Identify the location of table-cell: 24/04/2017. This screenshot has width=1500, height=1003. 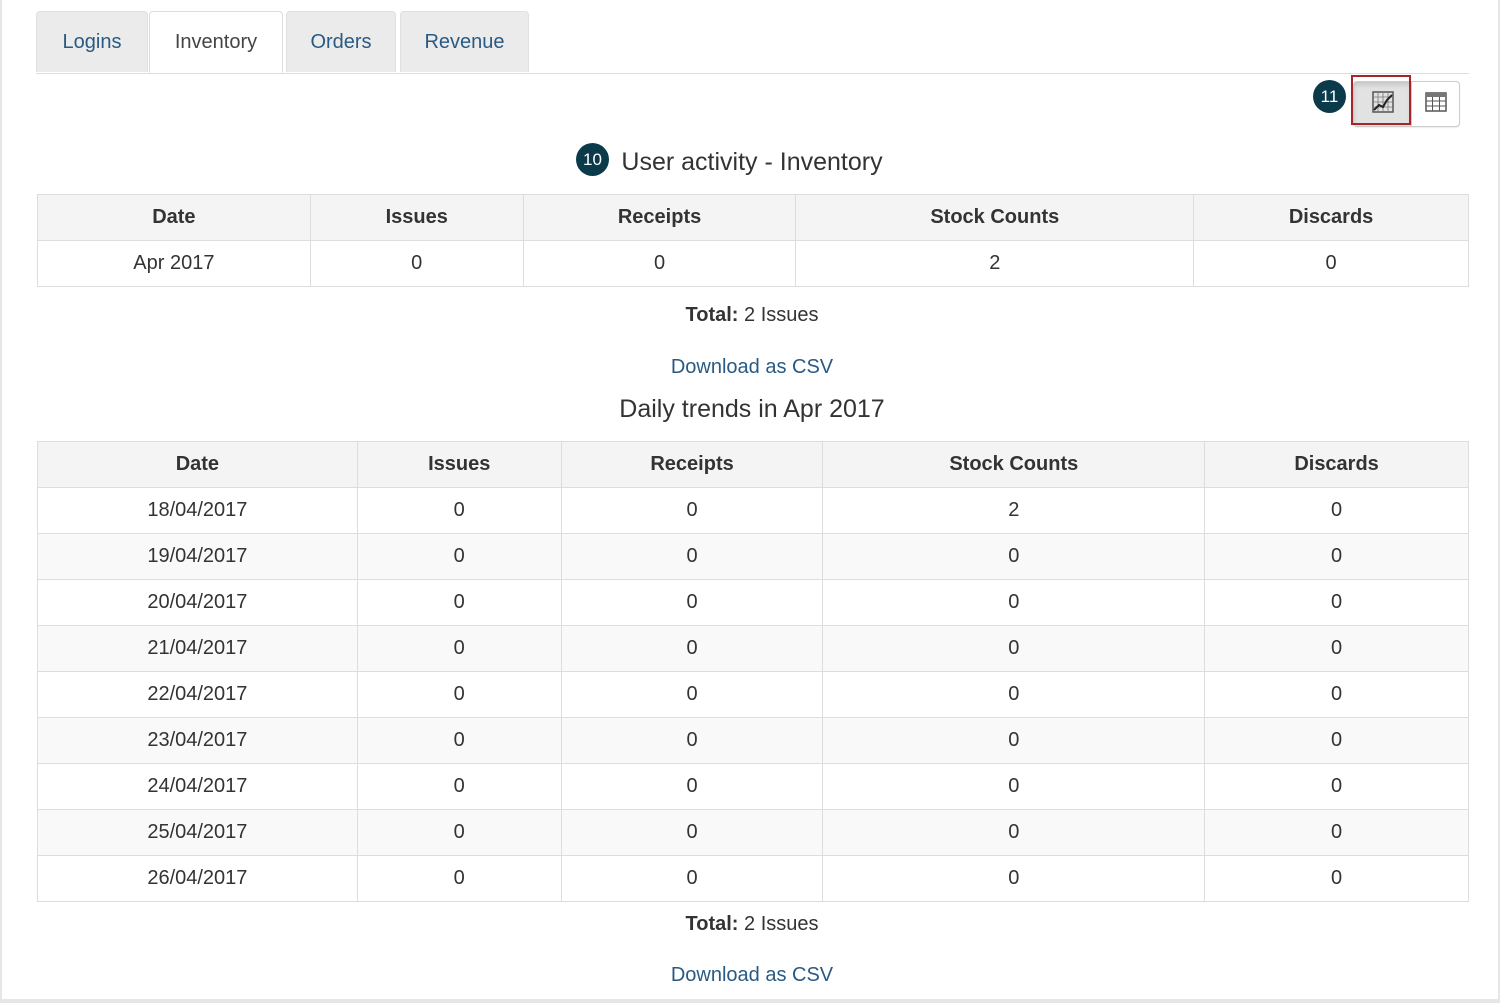
(197, 786).